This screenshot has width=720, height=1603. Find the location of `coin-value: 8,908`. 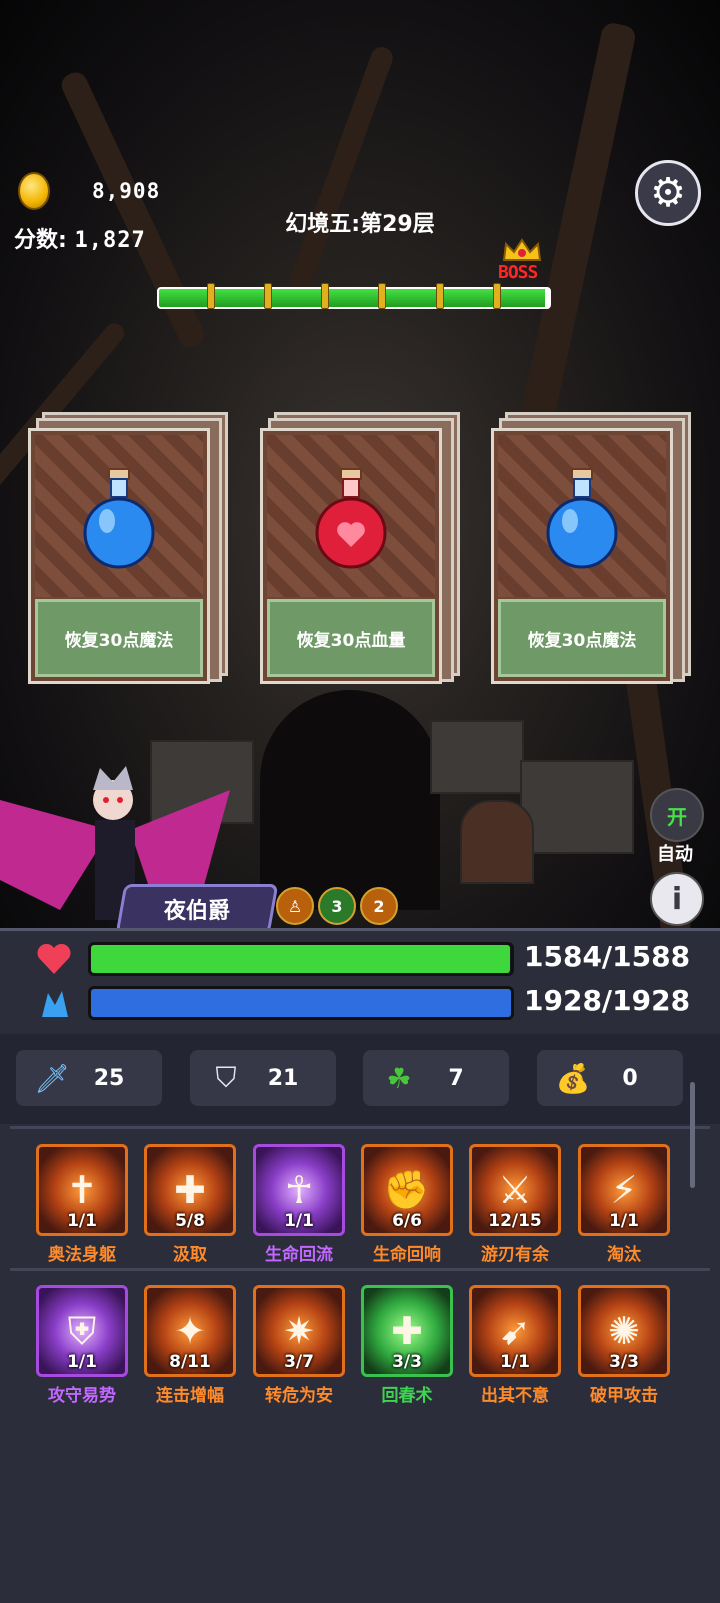

coin-value: 8,908 is located at coordinates (126, 191).